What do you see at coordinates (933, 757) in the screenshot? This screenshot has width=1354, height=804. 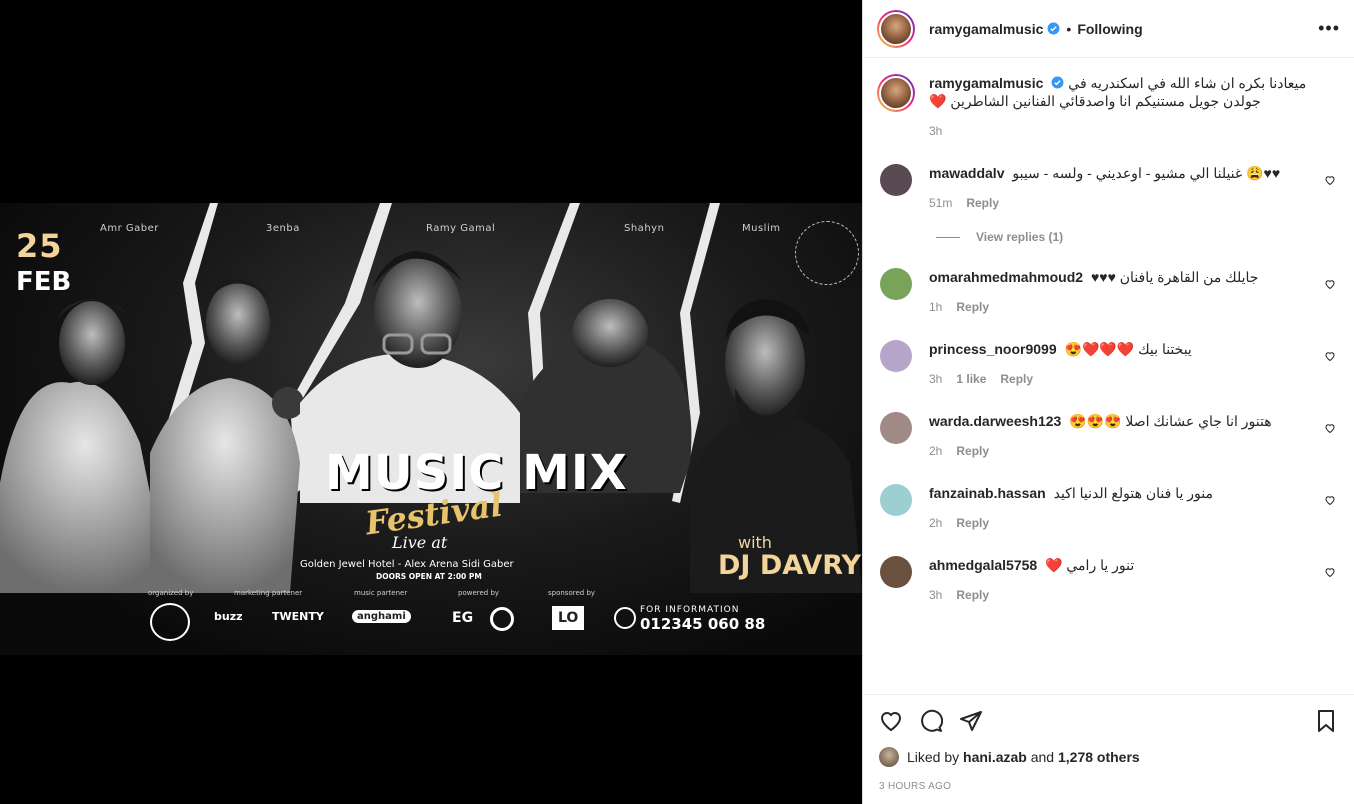 I see `liked-by-prefix: Liked by` at bounding box center [933, 757].